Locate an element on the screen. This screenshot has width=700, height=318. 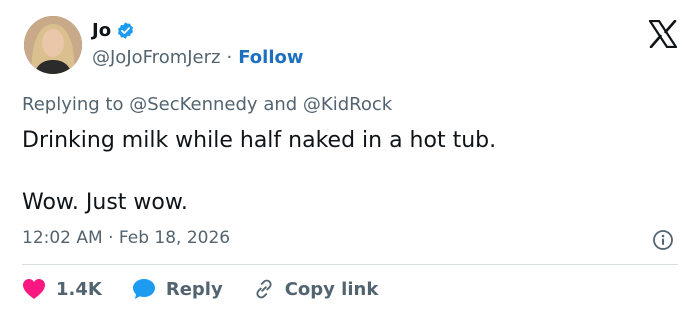
author-name: Jo is located at coordinates (101, 30).